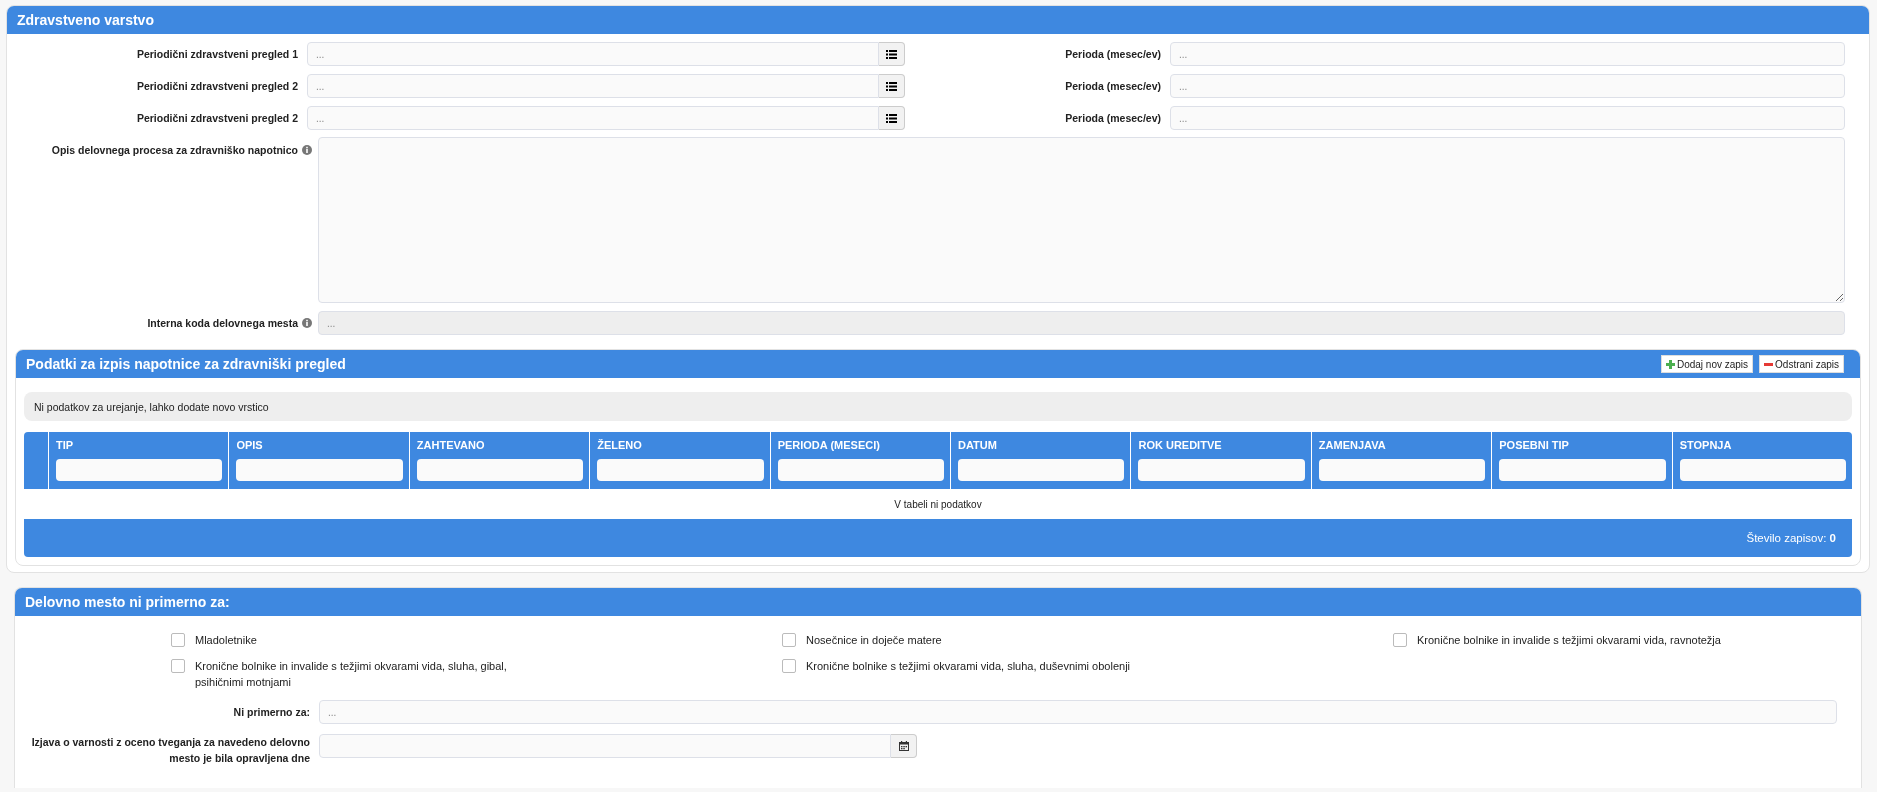  I want to click on calendar-button, so click(904, 746).